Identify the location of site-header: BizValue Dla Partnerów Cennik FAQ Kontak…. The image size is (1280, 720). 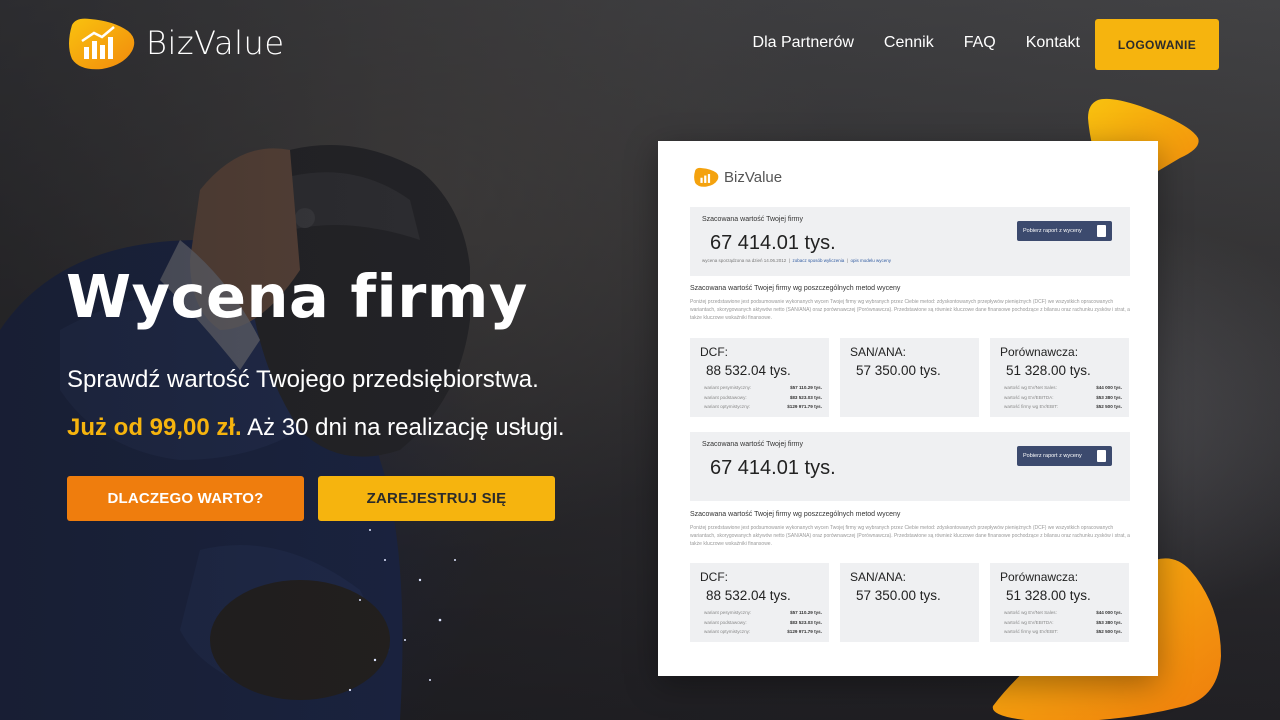
(640, 45).